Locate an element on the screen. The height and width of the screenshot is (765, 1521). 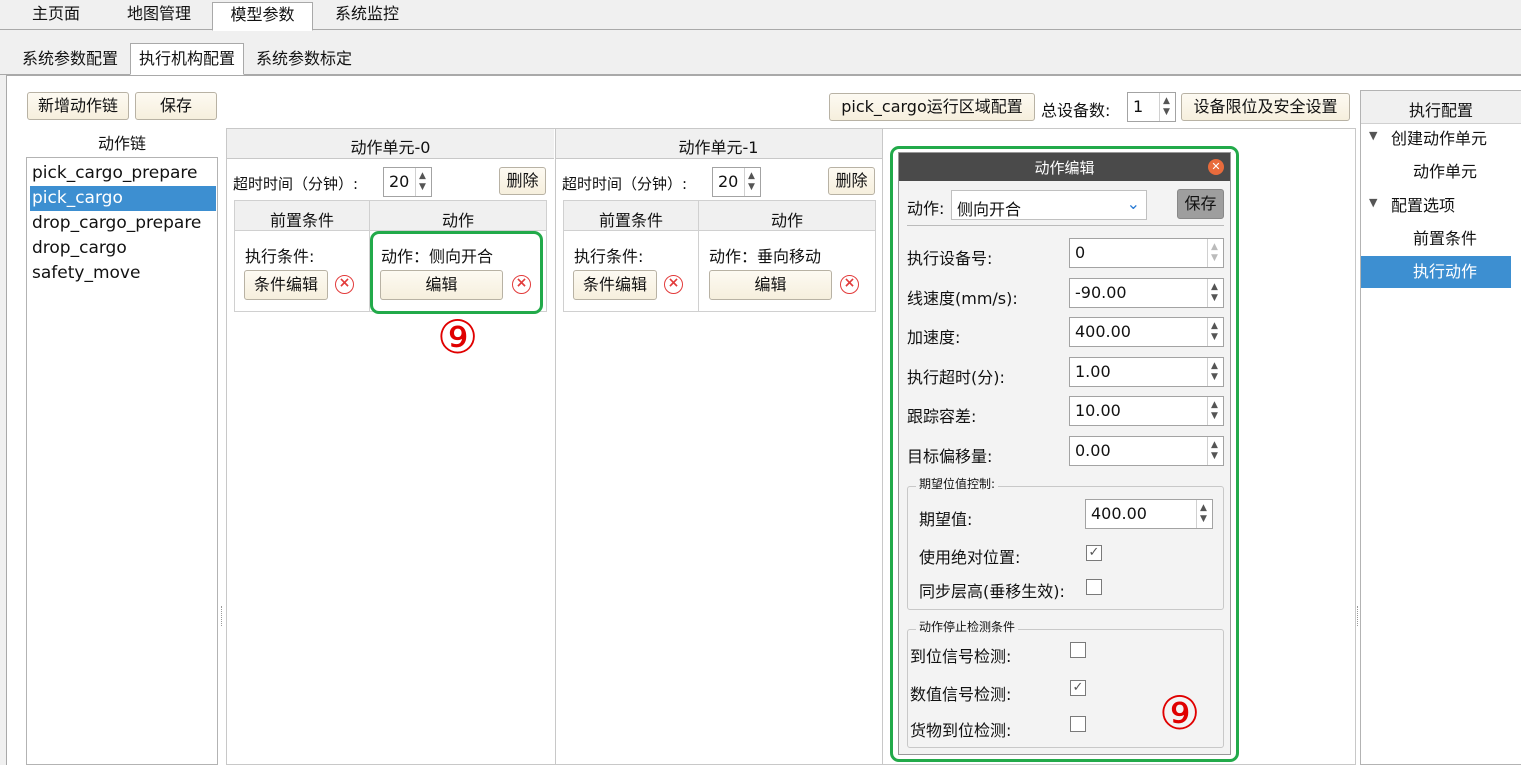
unit-0-exec-cond-label: 执行条件: is located at coordinates (280, 256).